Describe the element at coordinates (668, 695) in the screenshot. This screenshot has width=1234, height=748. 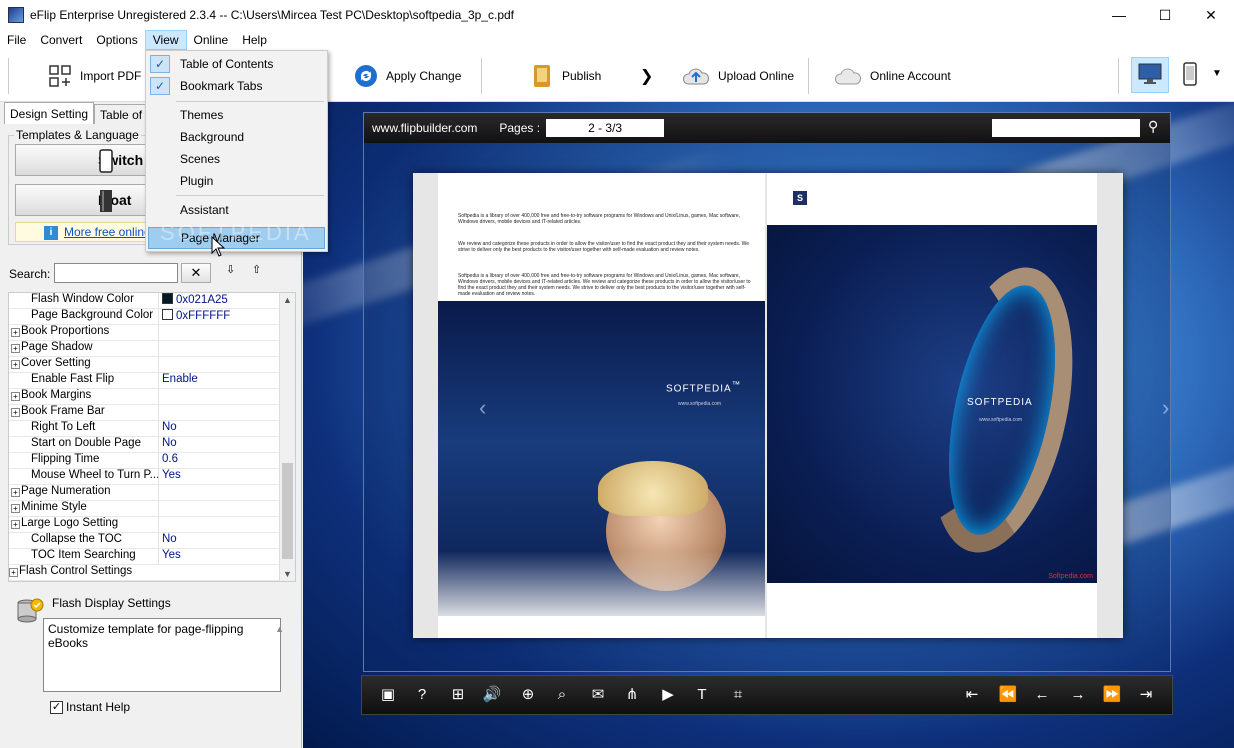
I see `autoplay-icon: ▶` at that location.